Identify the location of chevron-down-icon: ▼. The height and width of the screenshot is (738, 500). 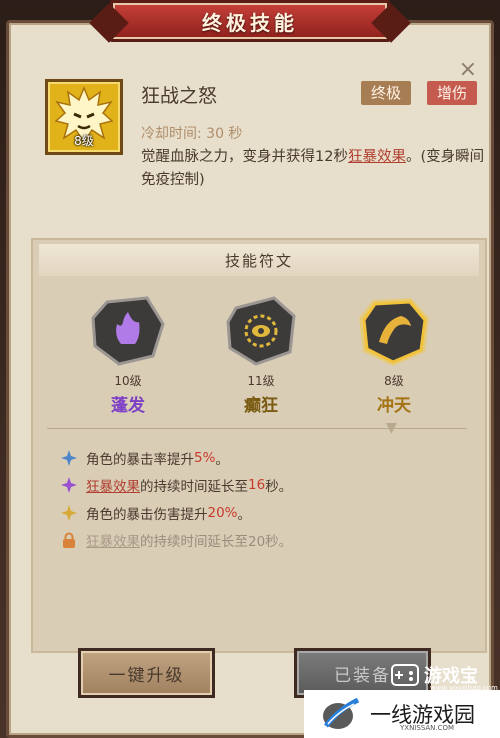
(391, 428).